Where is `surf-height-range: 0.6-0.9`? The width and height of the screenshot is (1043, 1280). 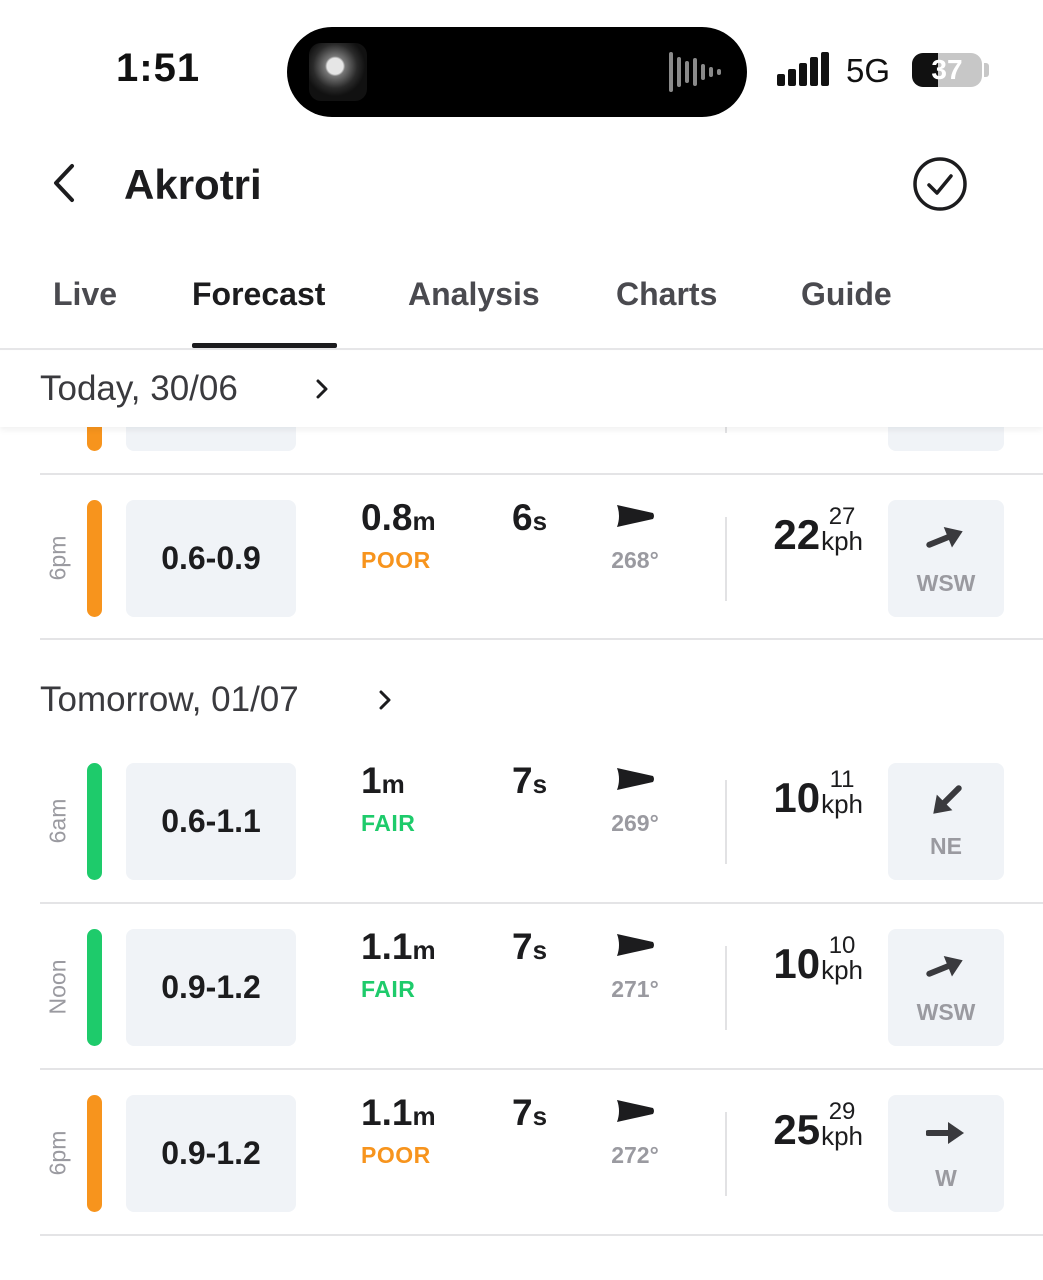
surf-height-range: 0.6-0.9 is located at coordinates (211, 558).